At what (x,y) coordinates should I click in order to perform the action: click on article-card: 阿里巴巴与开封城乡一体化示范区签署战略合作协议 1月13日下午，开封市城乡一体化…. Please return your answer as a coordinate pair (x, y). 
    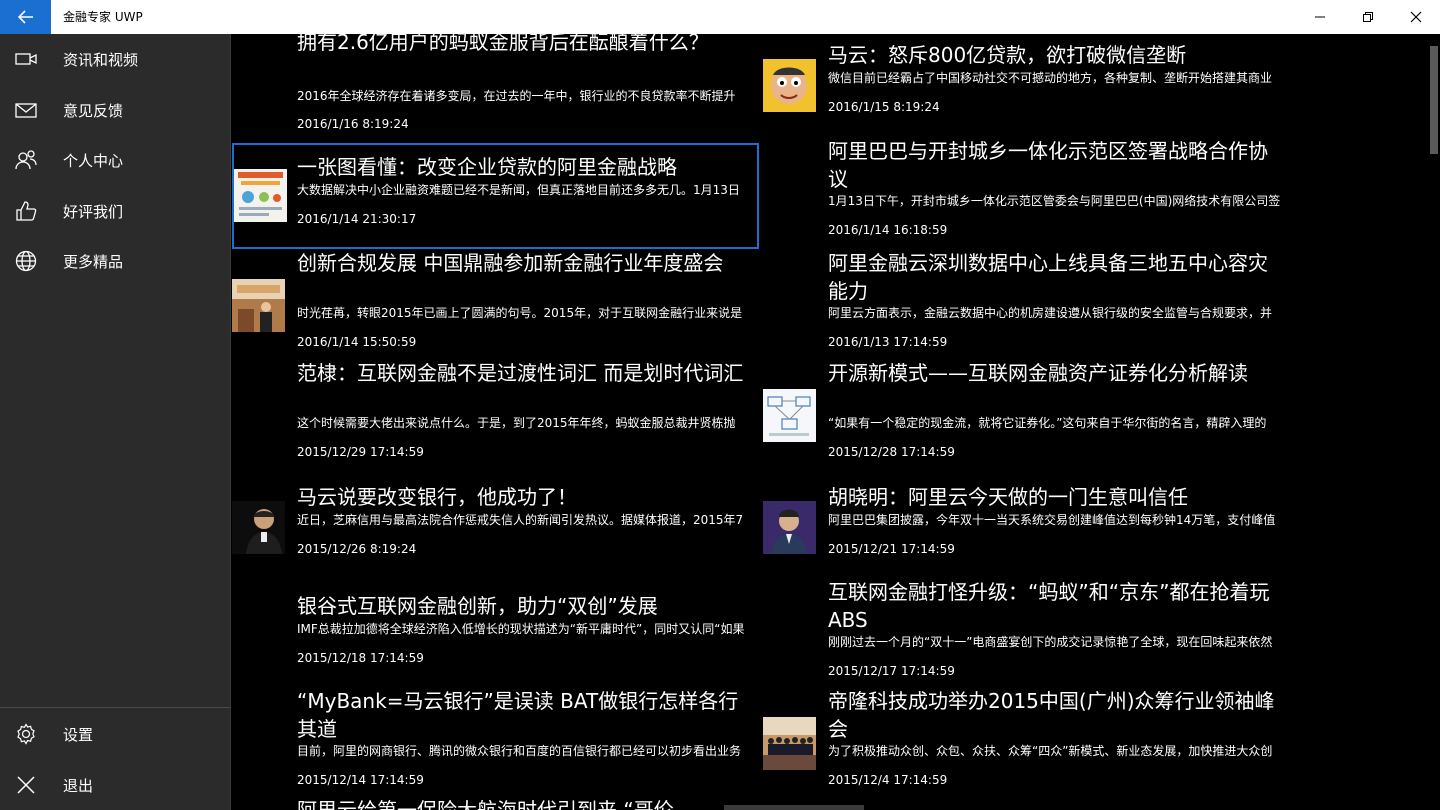
    Looking at the image, I should click on (1026, 191).